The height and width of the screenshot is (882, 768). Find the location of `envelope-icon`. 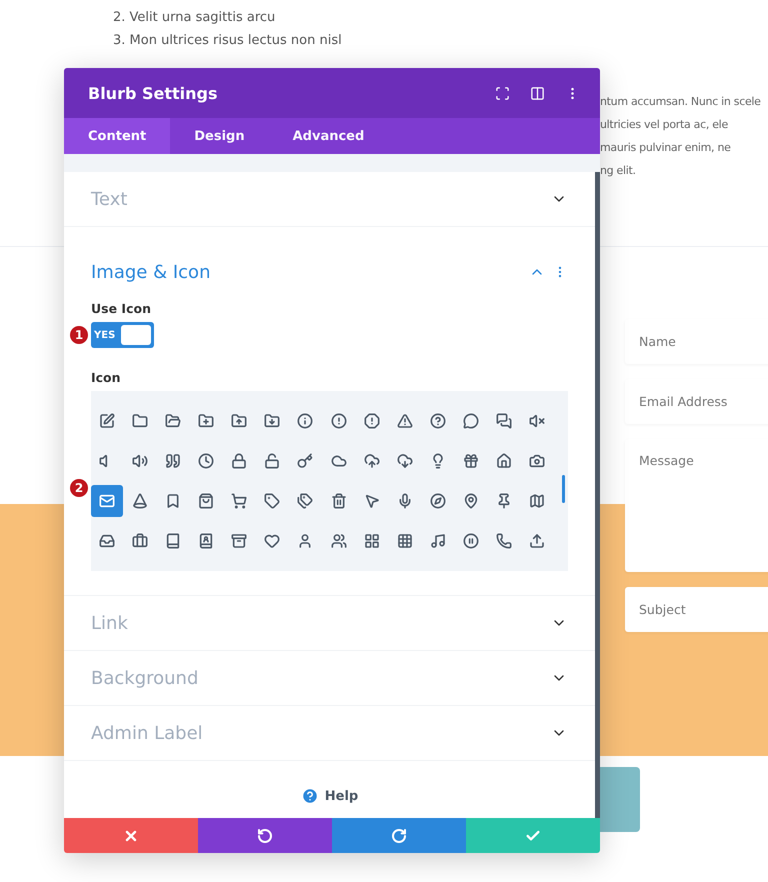

envelope-icon is located at coordinates (107, 501).